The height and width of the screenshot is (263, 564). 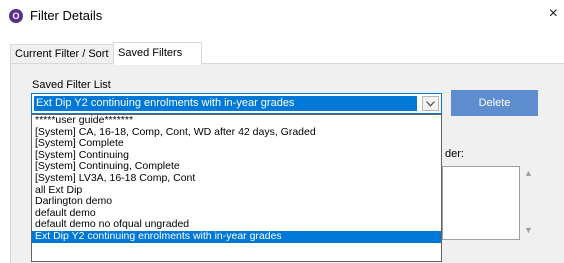 What do you see at coordinates (236, 121) in the screenshot?
I see `dropdown-item: *****user guide*******` at bounding box center [236, 121].